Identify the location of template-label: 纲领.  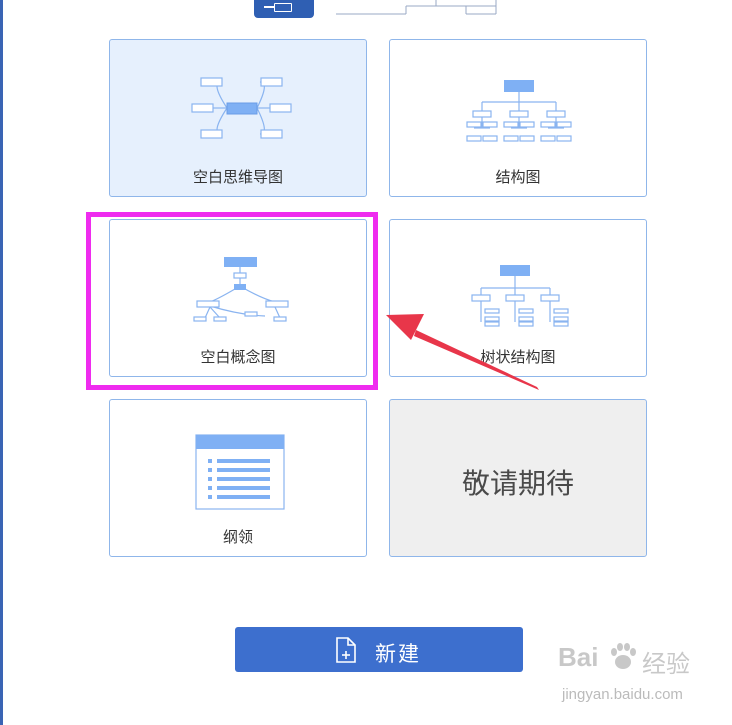
(237, 537).